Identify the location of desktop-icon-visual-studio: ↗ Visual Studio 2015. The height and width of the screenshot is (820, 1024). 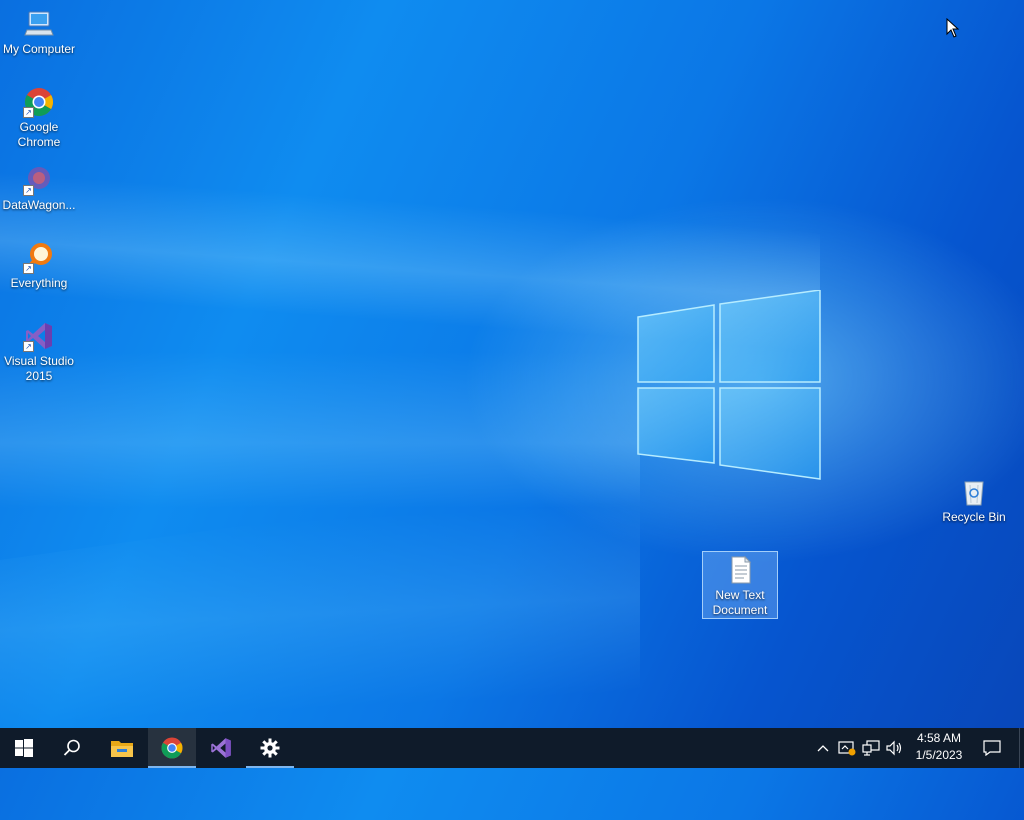
(39, 352).